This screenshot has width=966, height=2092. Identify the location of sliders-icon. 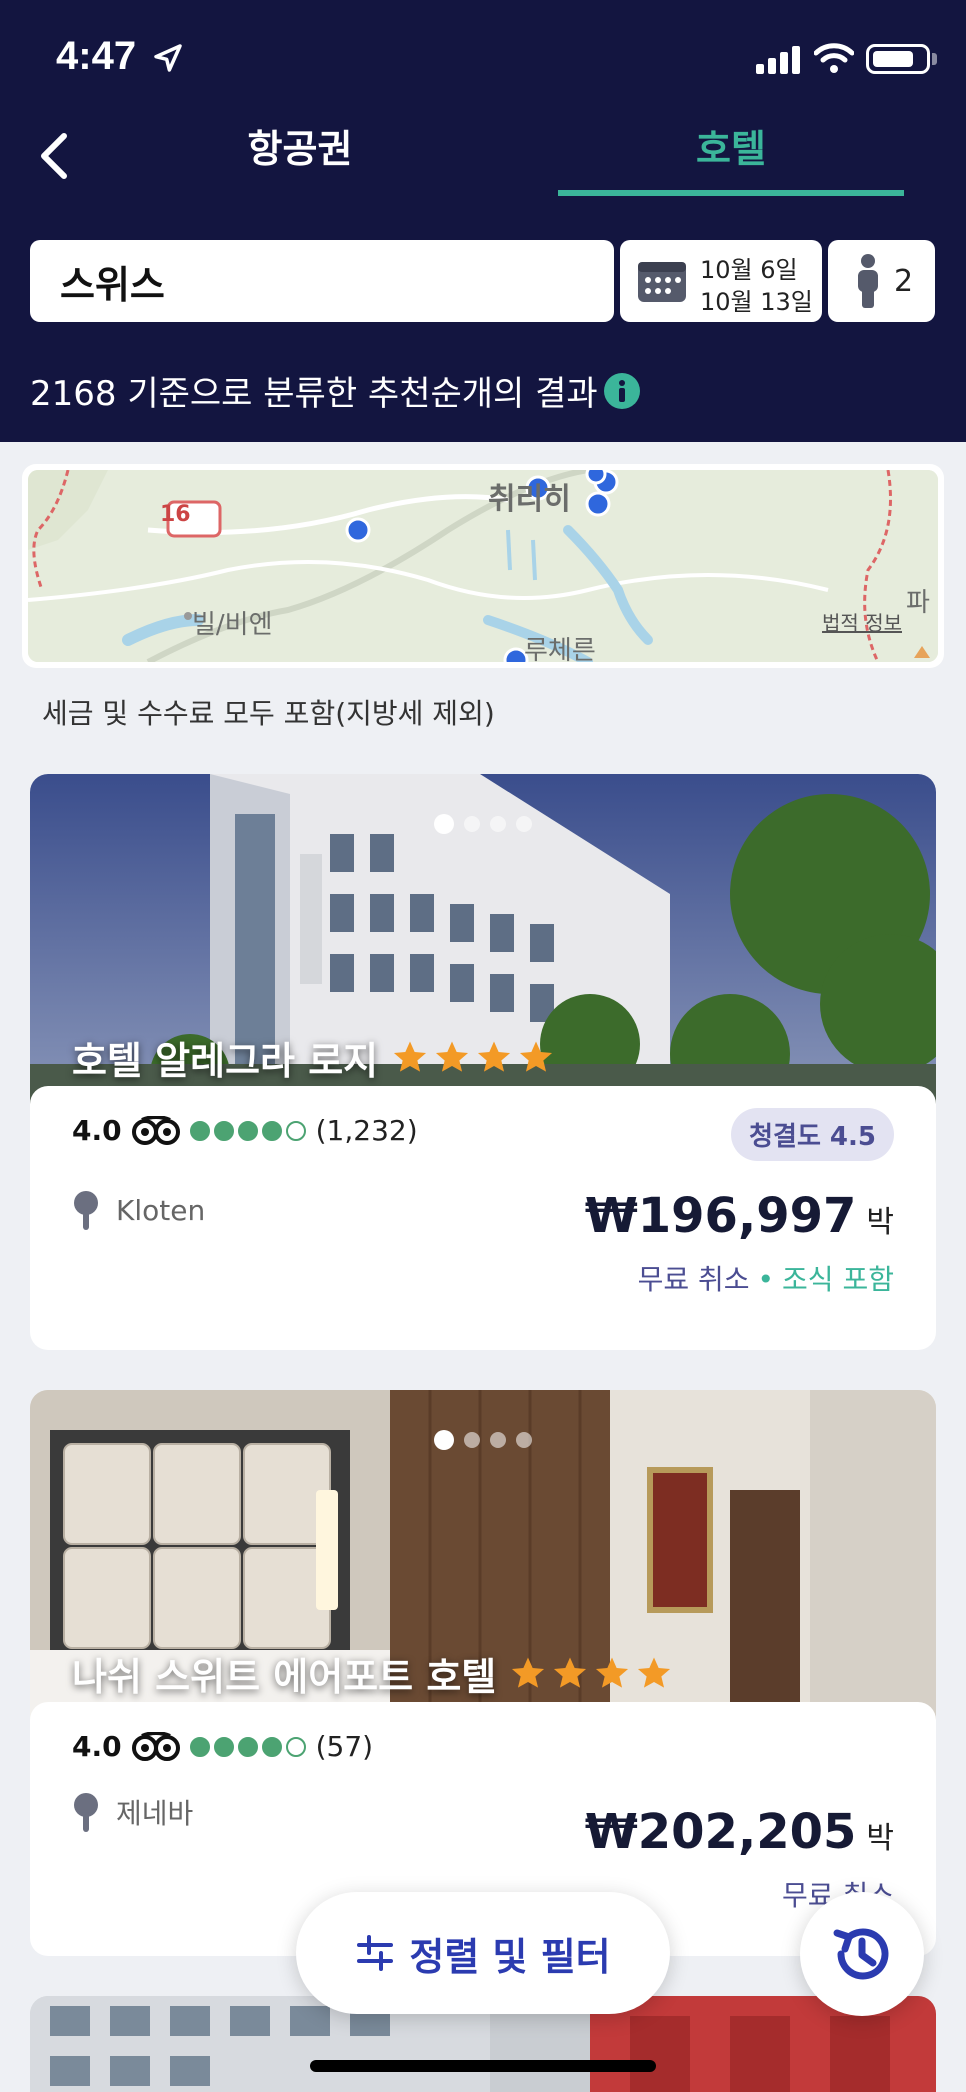
(375, 1953).